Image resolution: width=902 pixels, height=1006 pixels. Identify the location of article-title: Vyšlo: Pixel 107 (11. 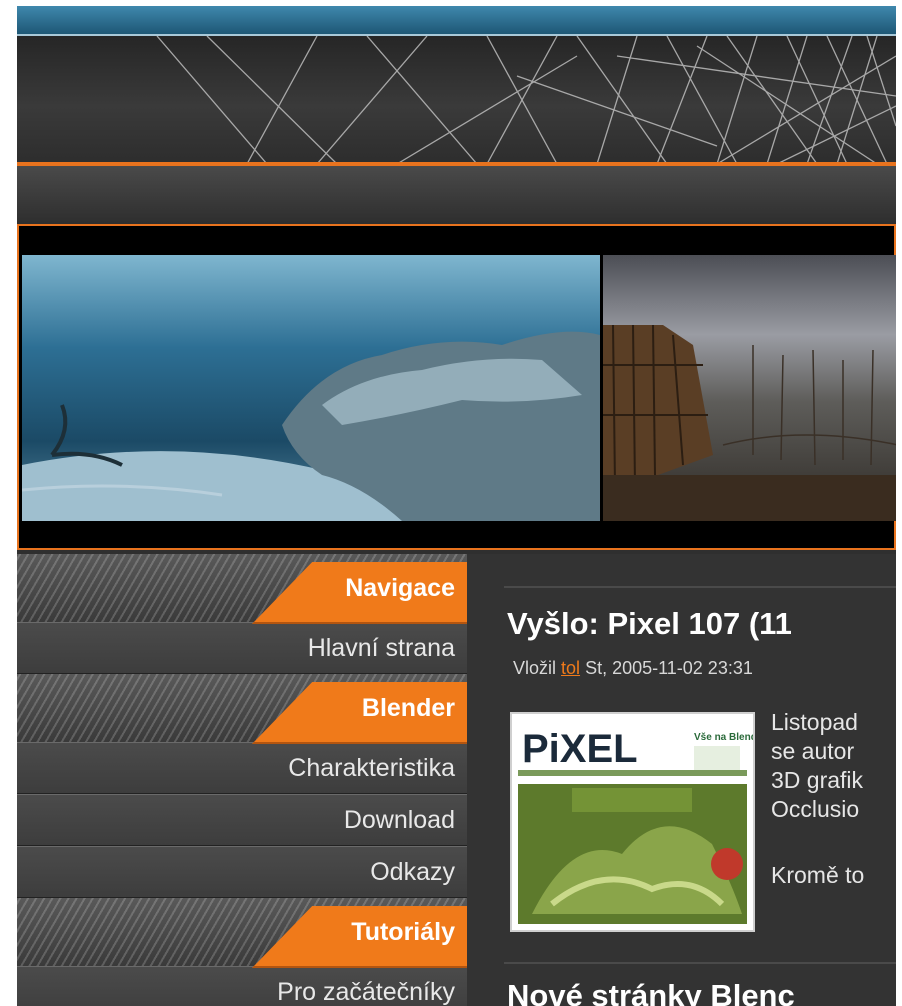
(649, 624).